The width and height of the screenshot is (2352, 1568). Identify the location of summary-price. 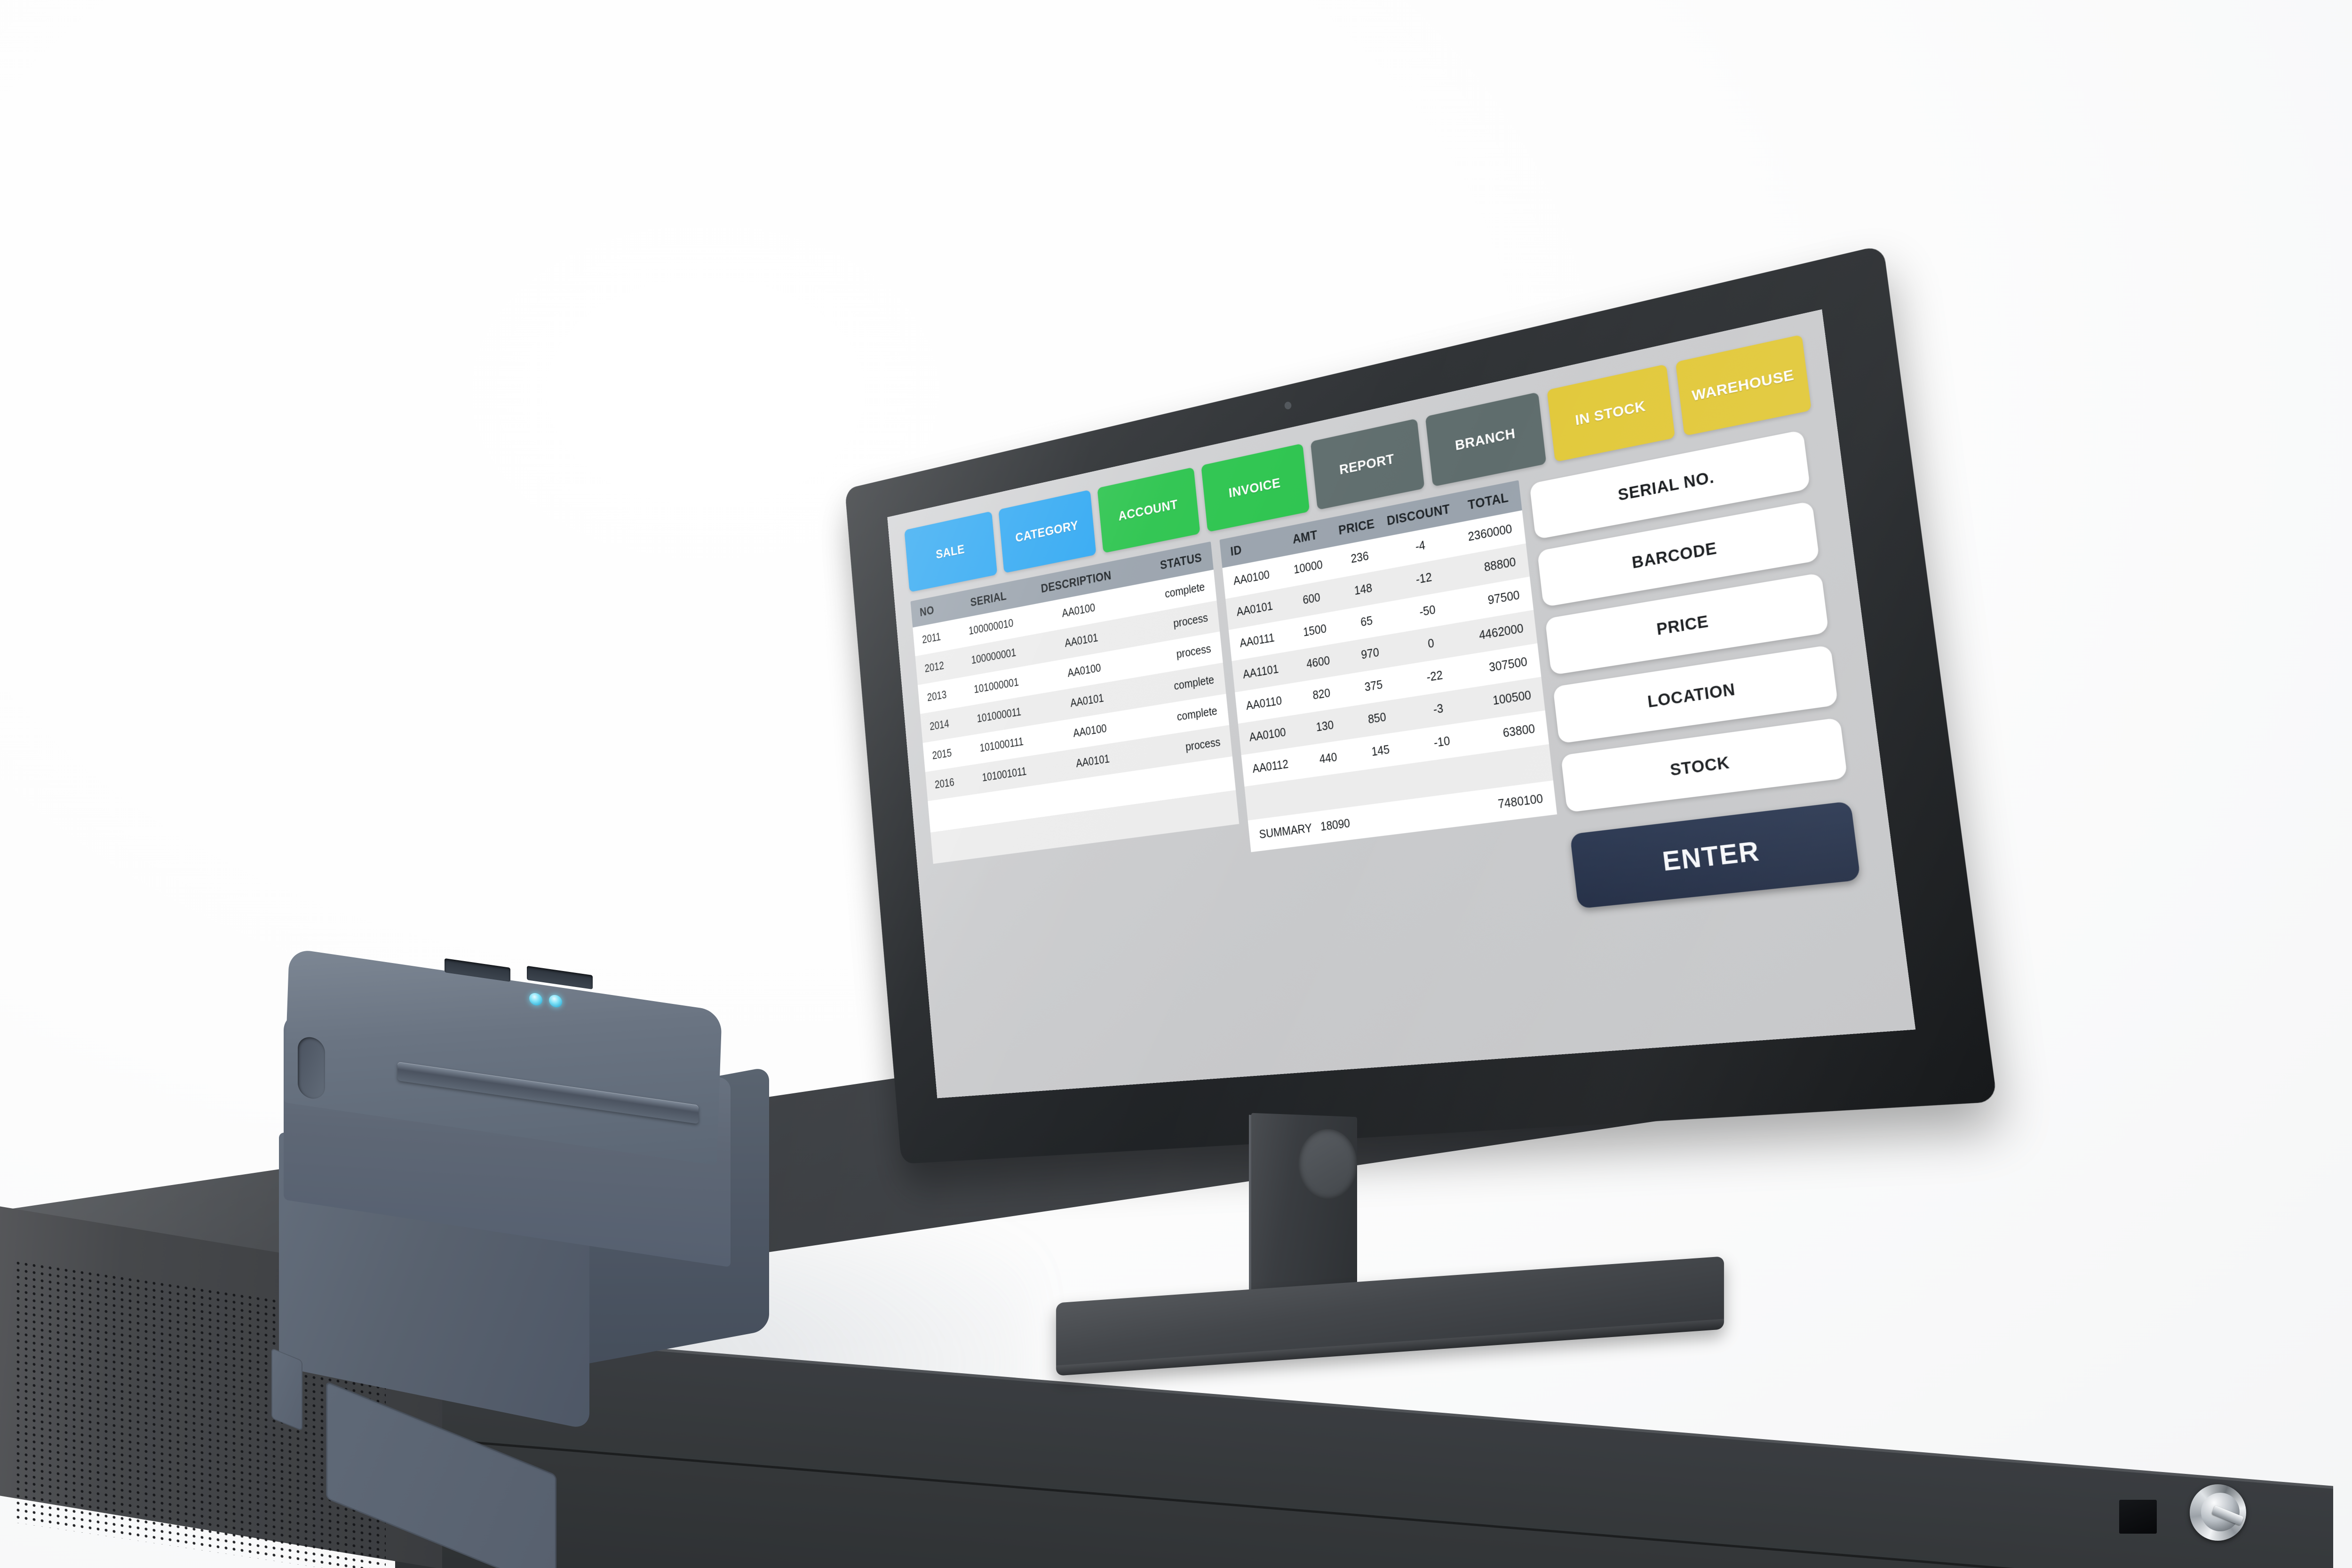
(1388, 818).